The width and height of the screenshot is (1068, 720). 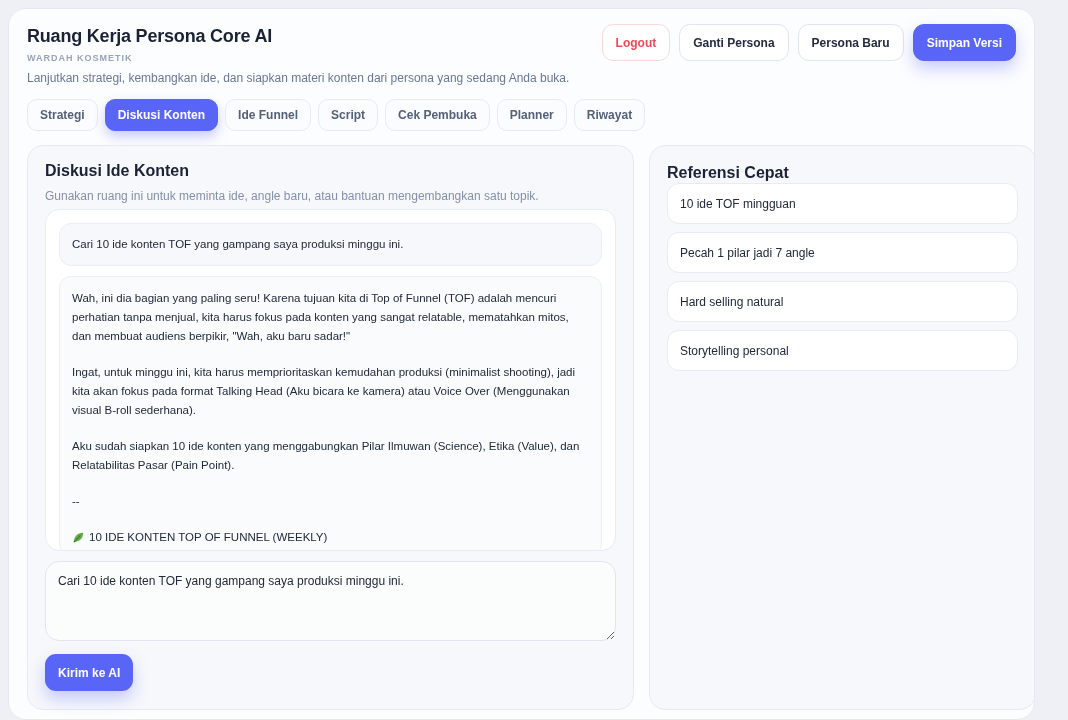 What do you see at coordinates (238, 244) in the screenshot?
I see `message-text: Cari 10 ide konten TOF yang gampang saya produksi minggu ini.` at bounding box center [238, 244].